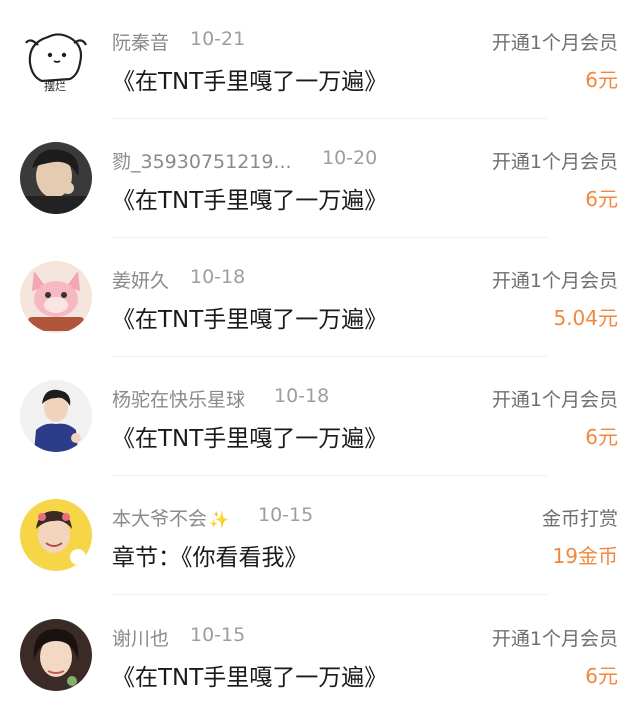 The width and height of the screenshot is (640, 728). Describe the element at coordinates (140, 279) in the screenshot. I see `user-name: 姜妍久` at that location.